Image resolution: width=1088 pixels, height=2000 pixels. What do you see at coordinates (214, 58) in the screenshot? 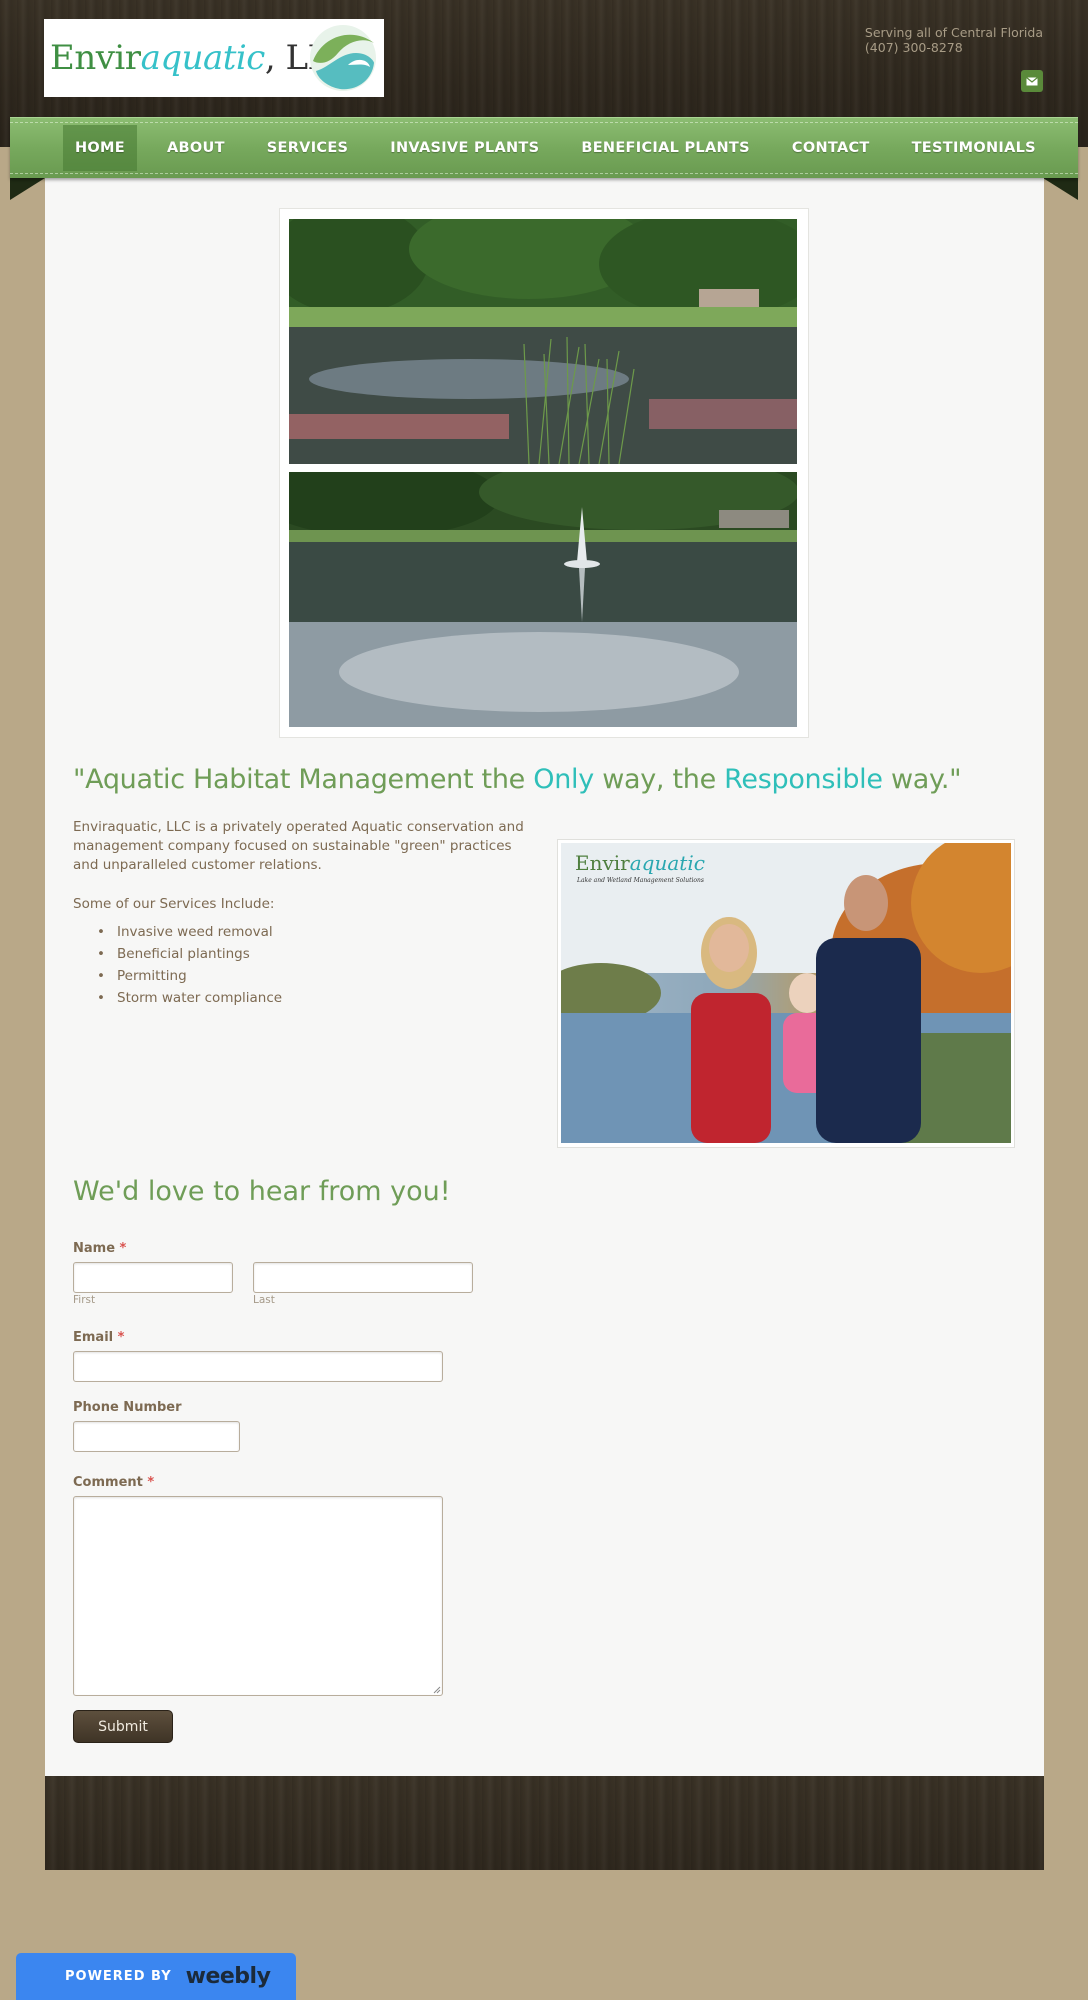
I see `site-logo: Enviraquatic, LLC` at bounding box center [214, 58].